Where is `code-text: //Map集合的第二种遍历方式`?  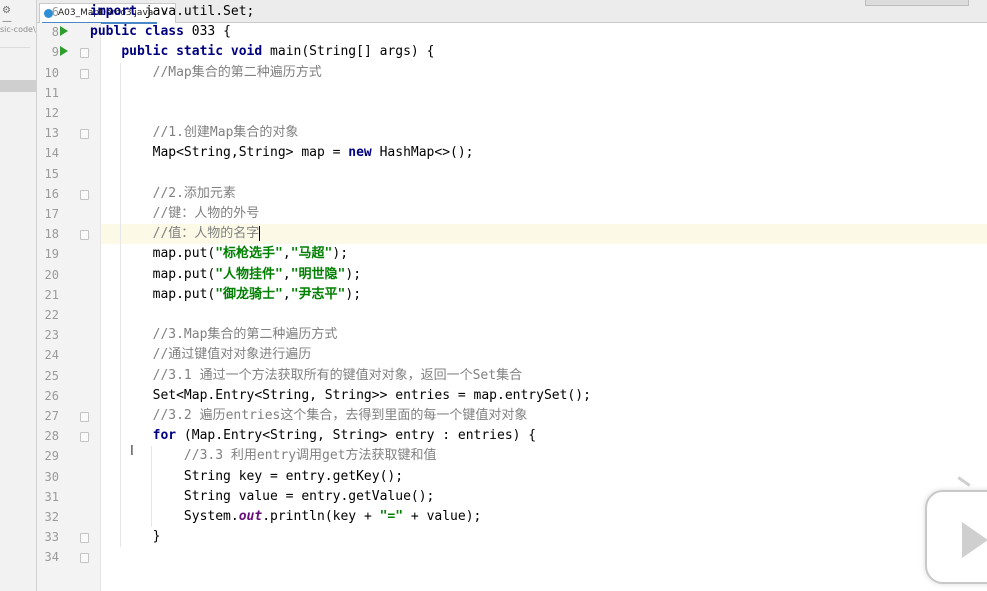 code-text: //Map集合的第二种遍历方式 is located at coordinates (206, 73).